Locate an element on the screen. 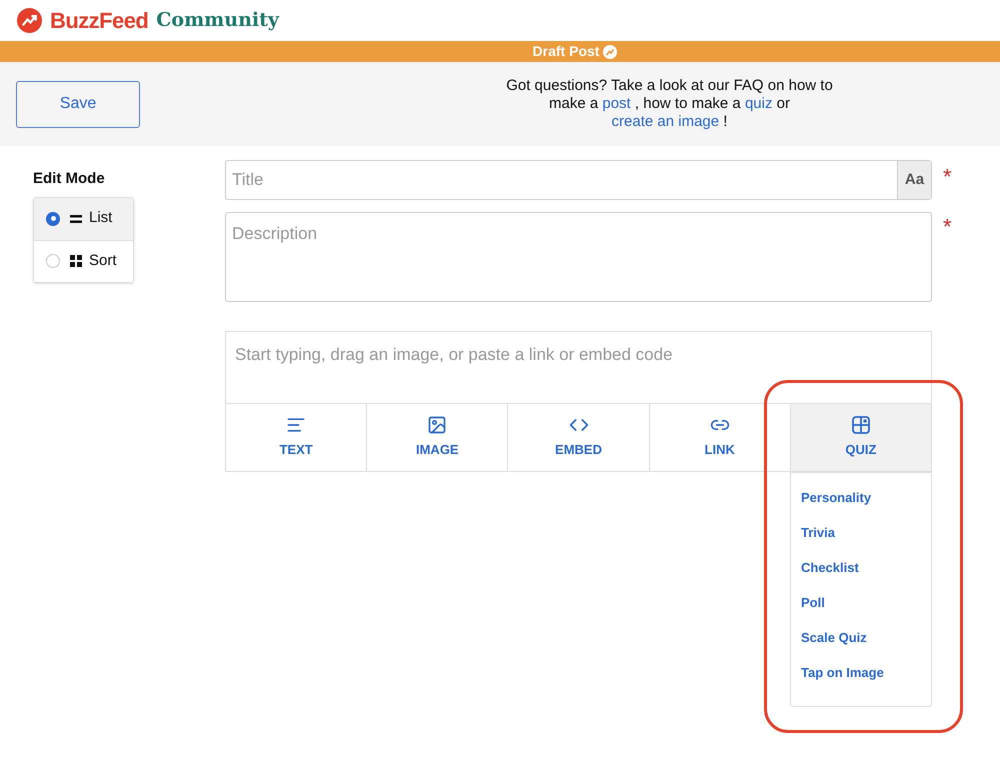  block-tab: QUIZ is located at coordinates (861, 437).